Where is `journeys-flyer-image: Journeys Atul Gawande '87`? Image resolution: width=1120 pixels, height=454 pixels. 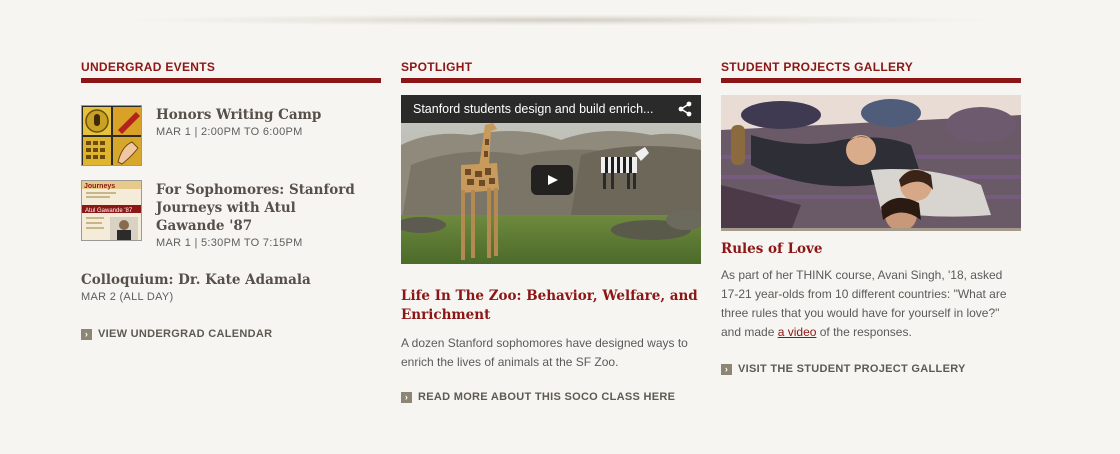 journeys-flyer-image: Journeys Atul Gawande '87 is located at coordinates (111, 210).